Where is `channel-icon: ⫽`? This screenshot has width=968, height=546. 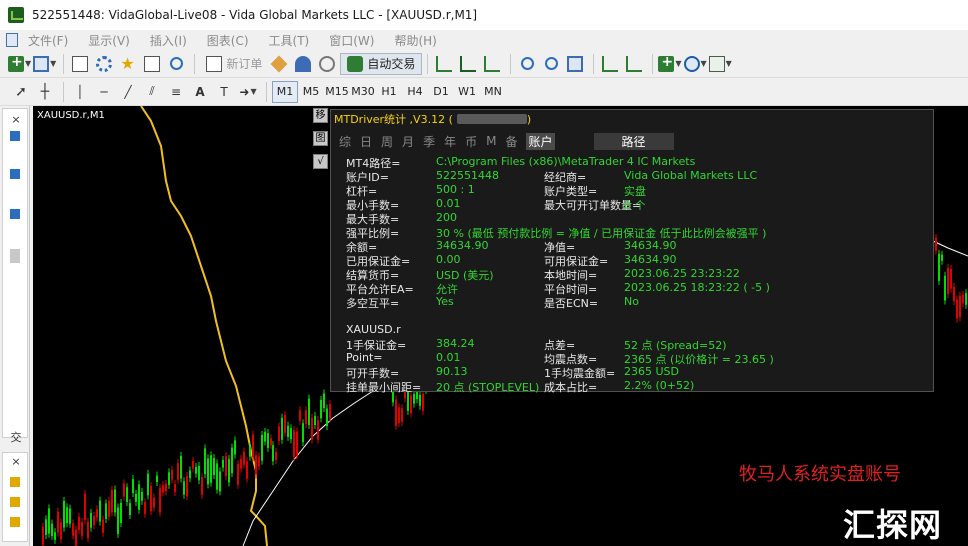 channel-icon: ⫽ is located at coordinates (152, 91).